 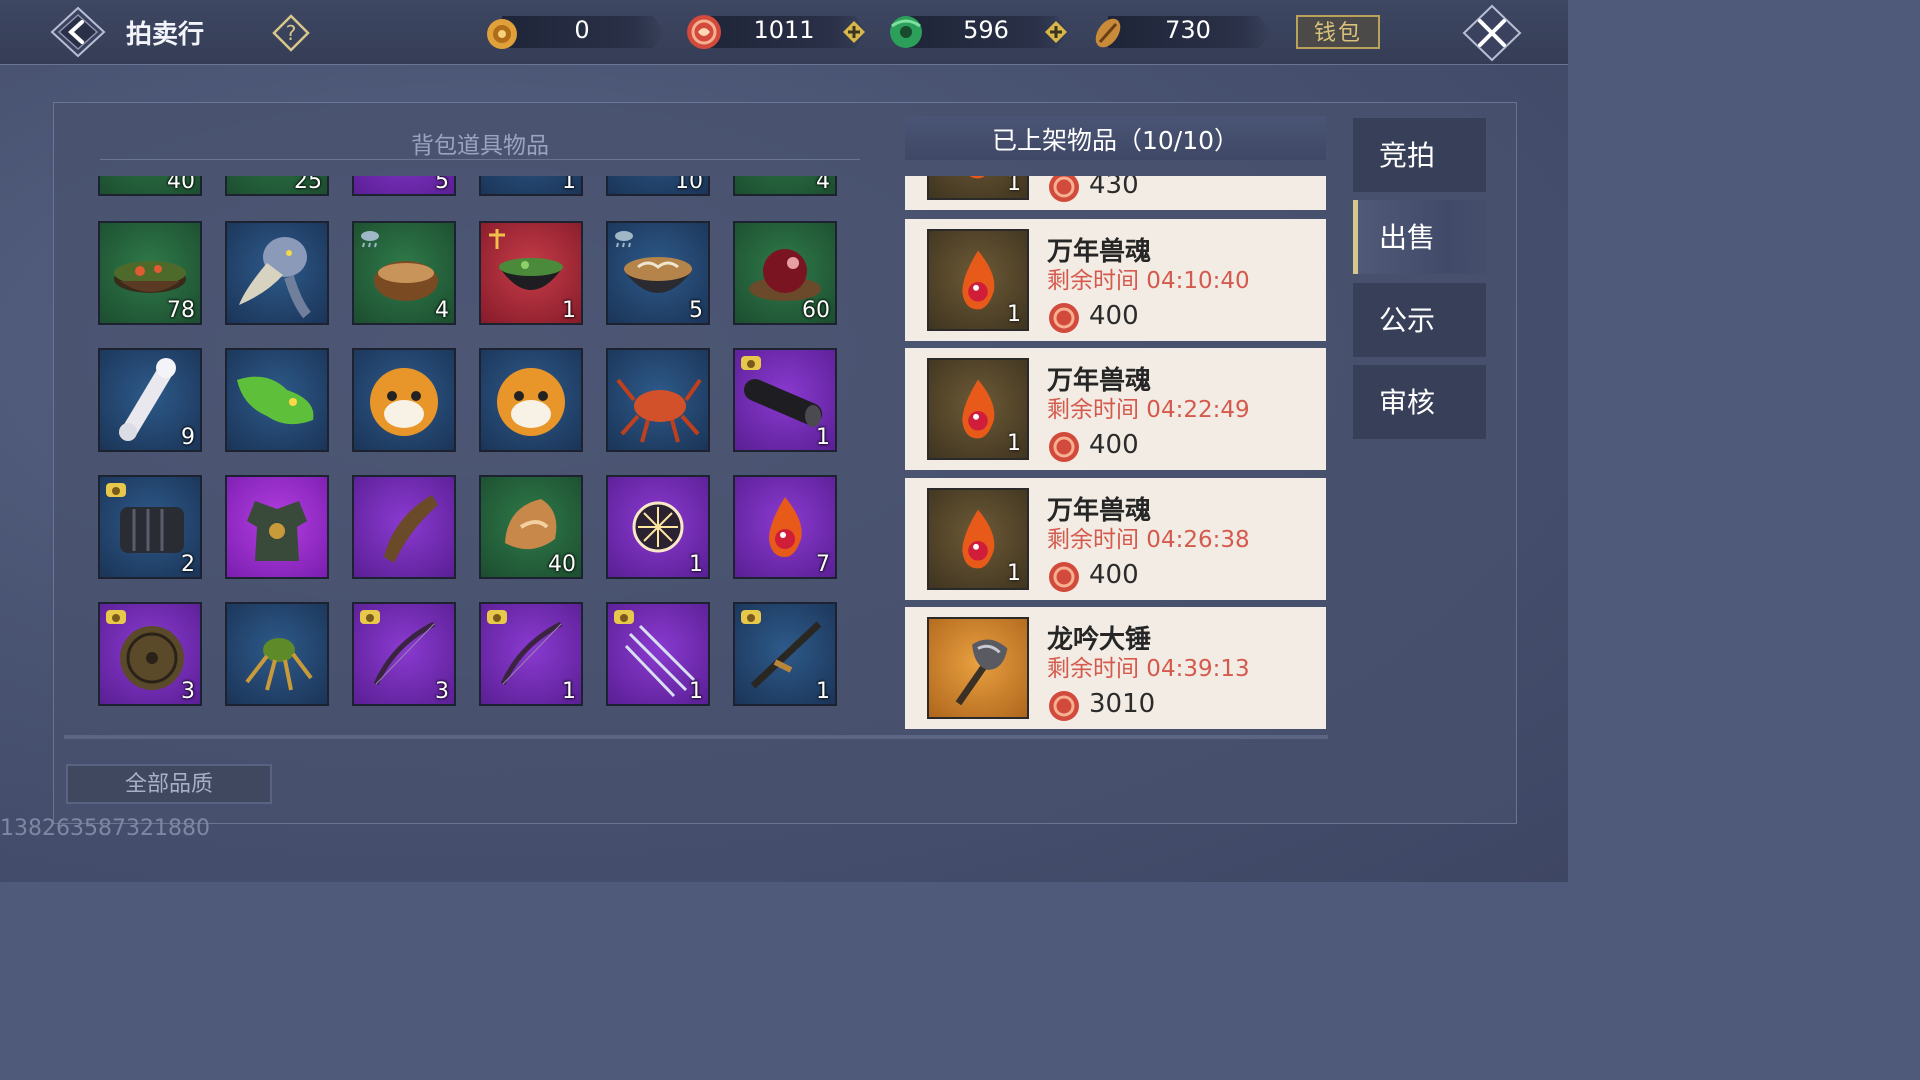 I want to click on tab-announcement: 公示, so click(x=1419, y=320).